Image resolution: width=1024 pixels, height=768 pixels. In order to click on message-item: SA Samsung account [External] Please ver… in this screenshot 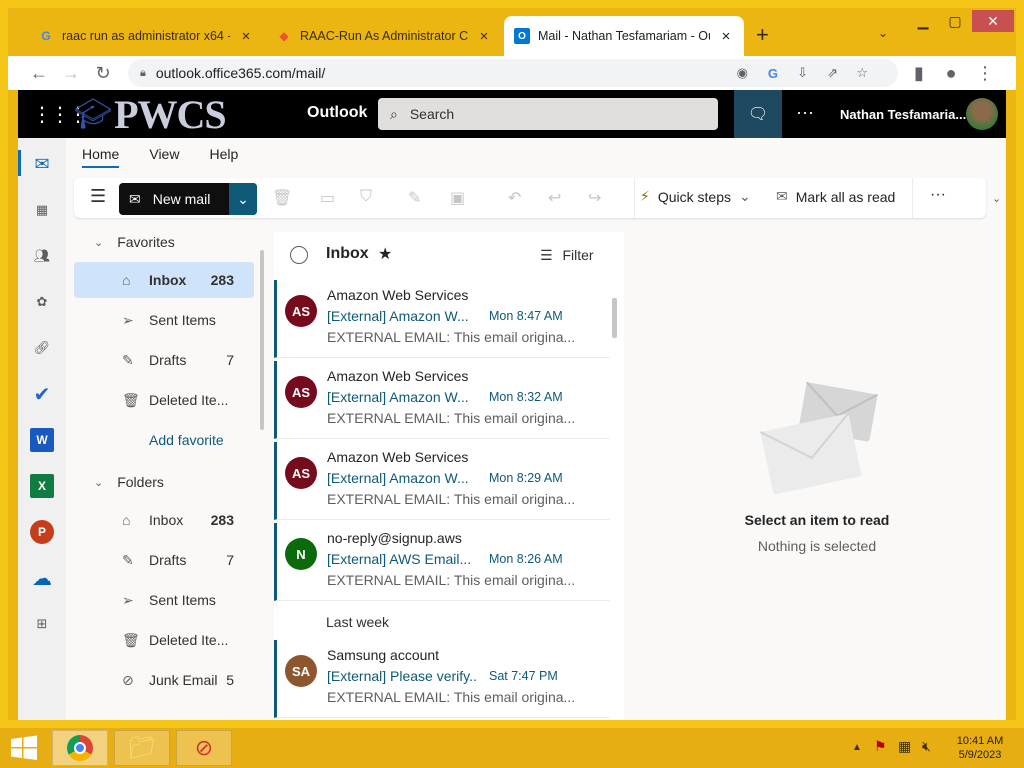, I will do `click(442, 679)`.